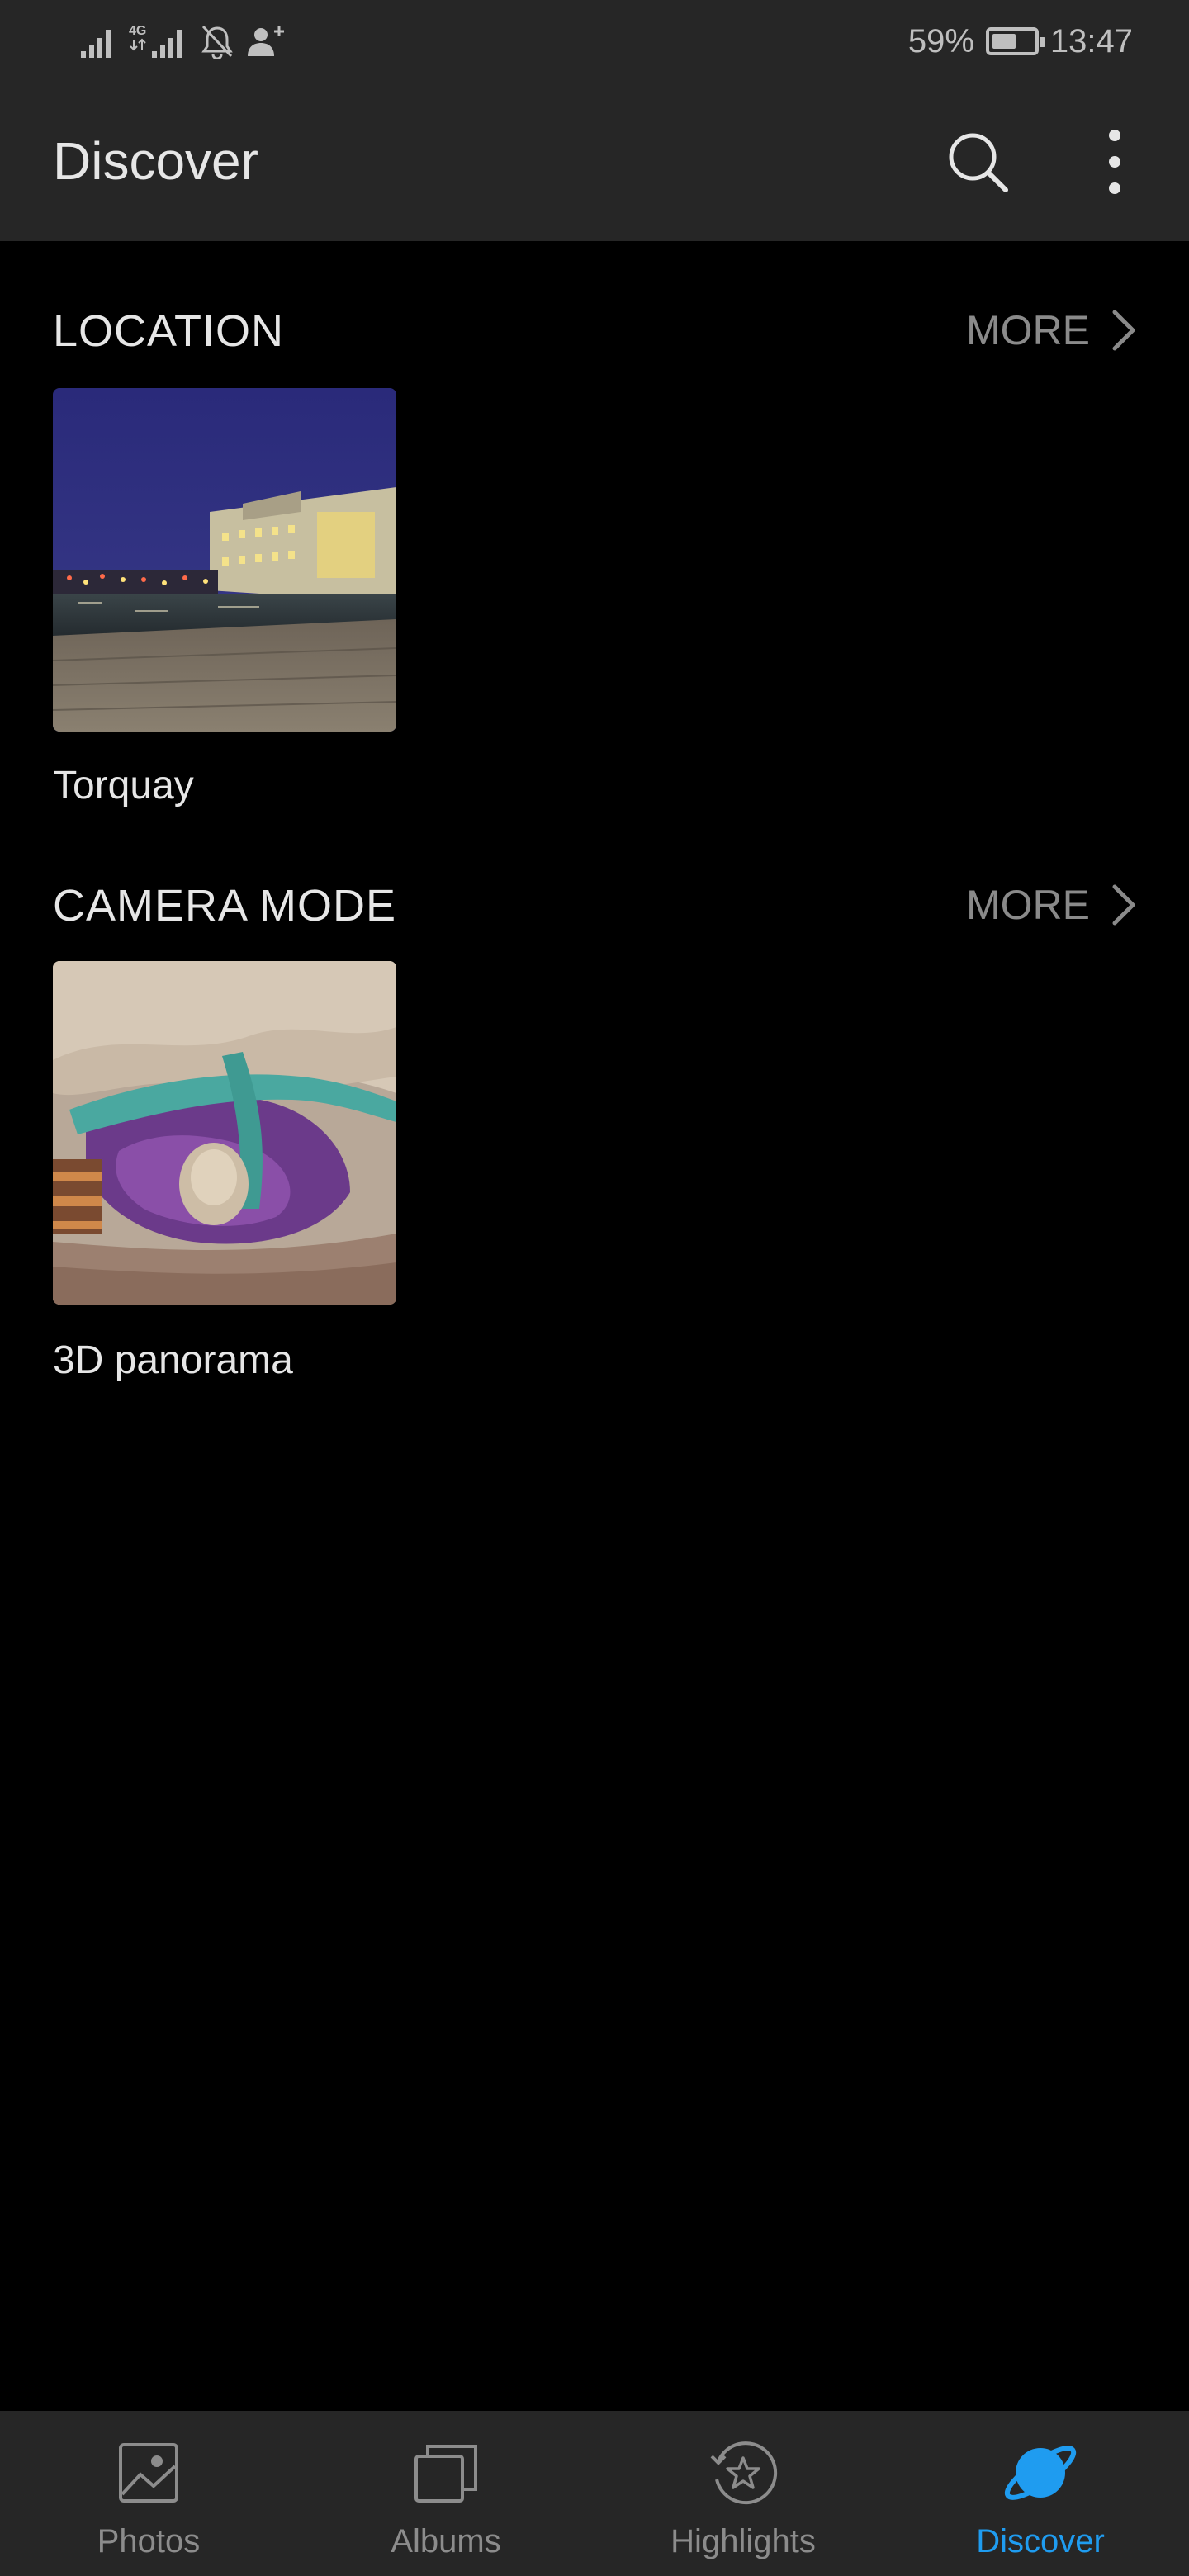 This screenshot has width=1189, height=2576. I want to click on app-bar: Discover, so click(594, 162).